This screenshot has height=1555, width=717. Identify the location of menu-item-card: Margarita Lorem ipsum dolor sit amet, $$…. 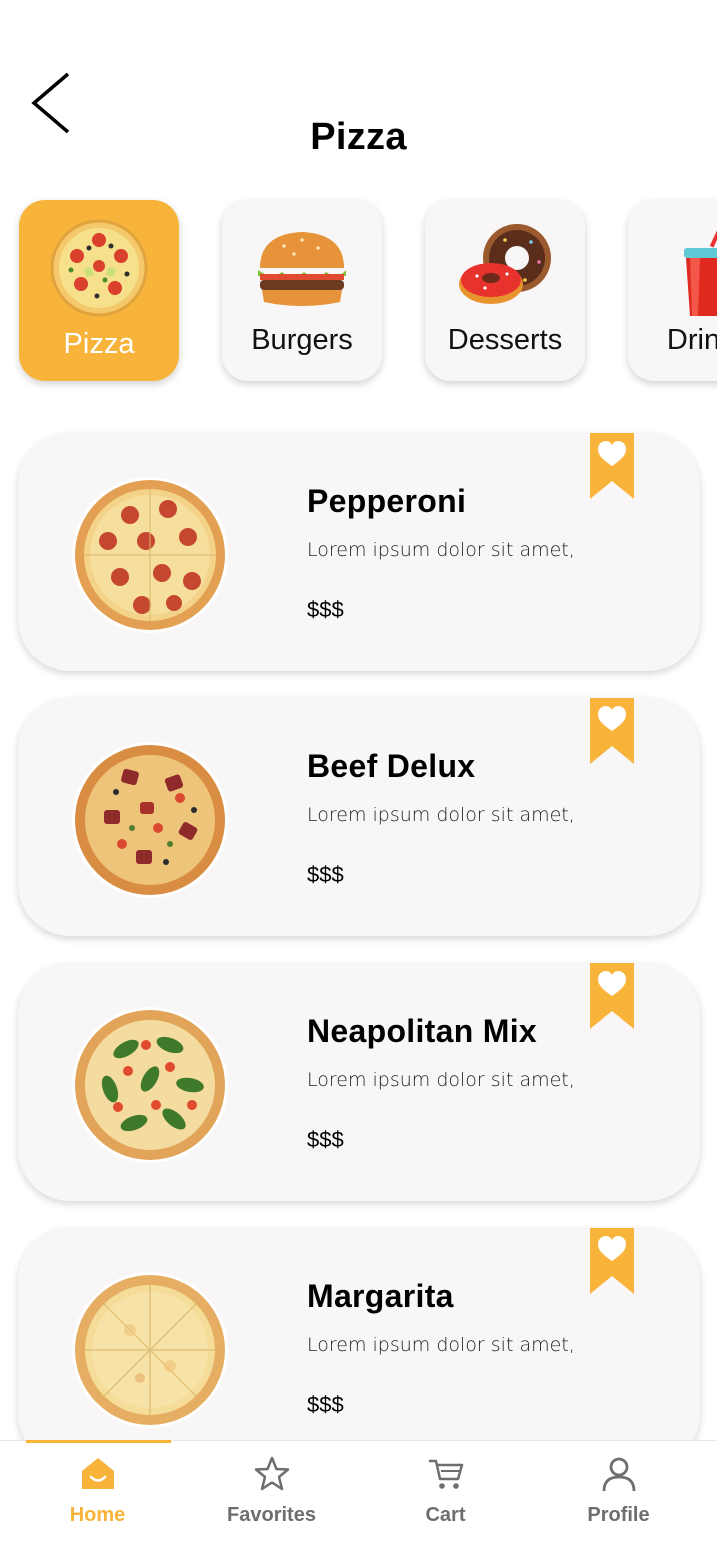
(359, 1347).